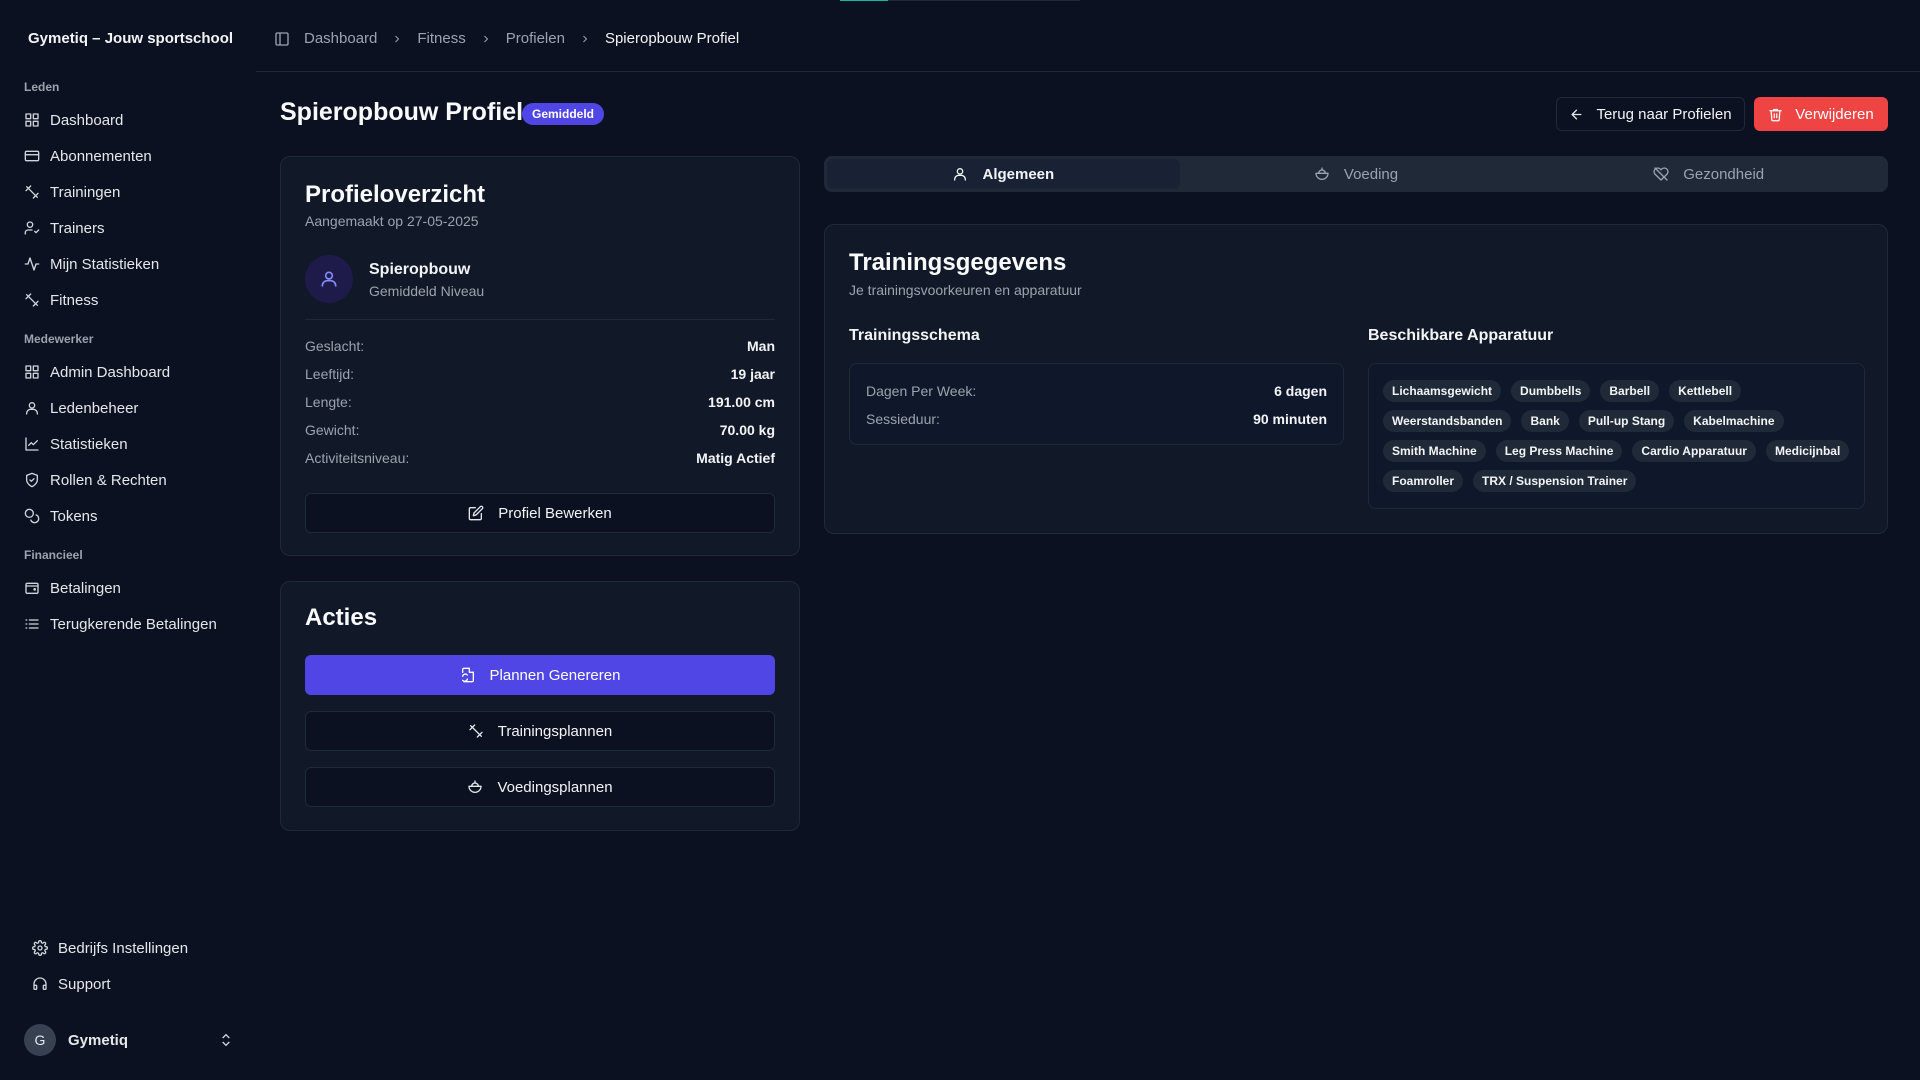  What do you see at coordinates (130, 480) in the screenshot?
I see `sidebar-item-rollen-rechten: Rollen & Rechten` at bounding box center [130, 480].